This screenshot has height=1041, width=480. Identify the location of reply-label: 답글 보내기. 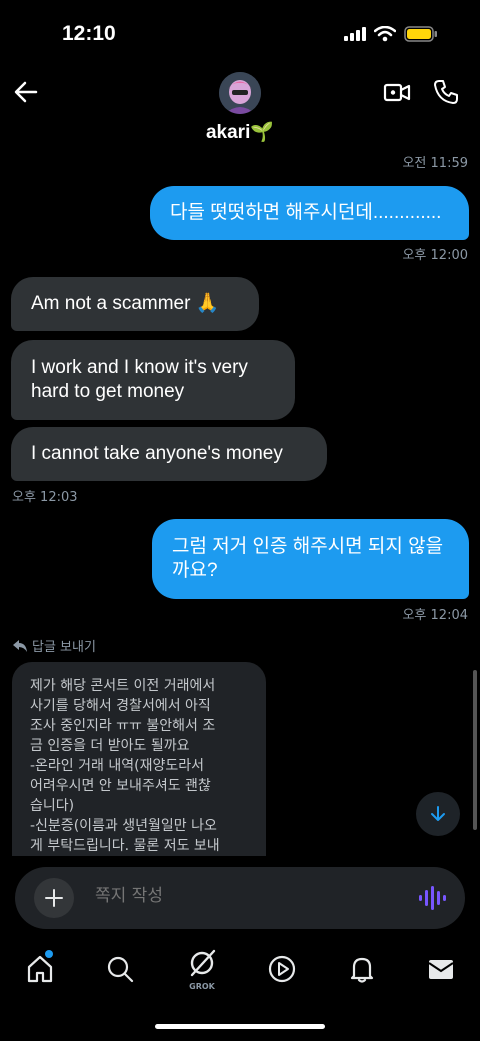
(64, 647).